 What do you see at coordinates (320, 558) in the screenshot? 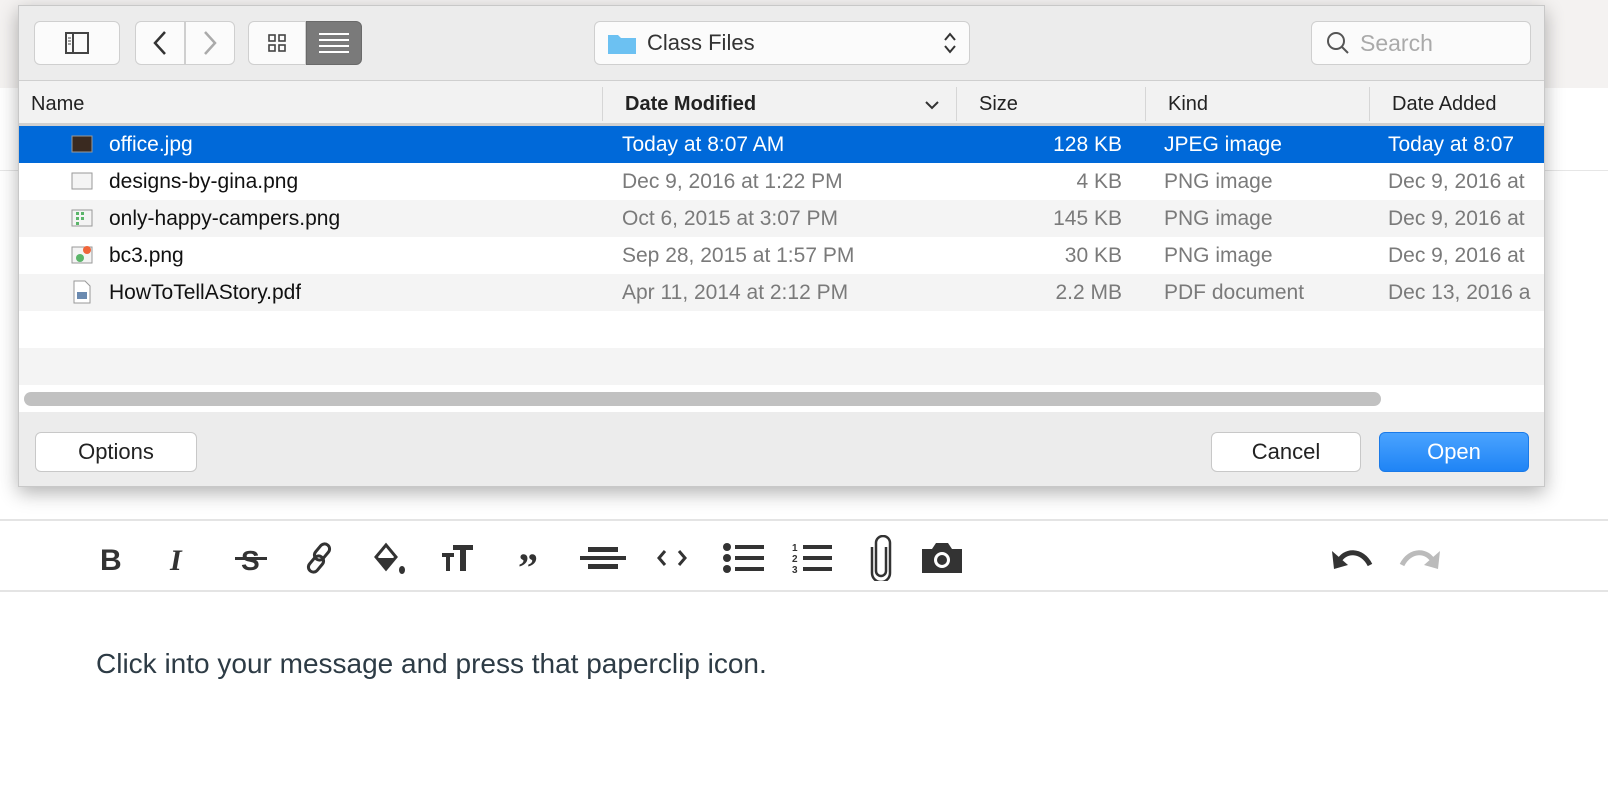
I see `link-icon` at bounding box center [320, 558].